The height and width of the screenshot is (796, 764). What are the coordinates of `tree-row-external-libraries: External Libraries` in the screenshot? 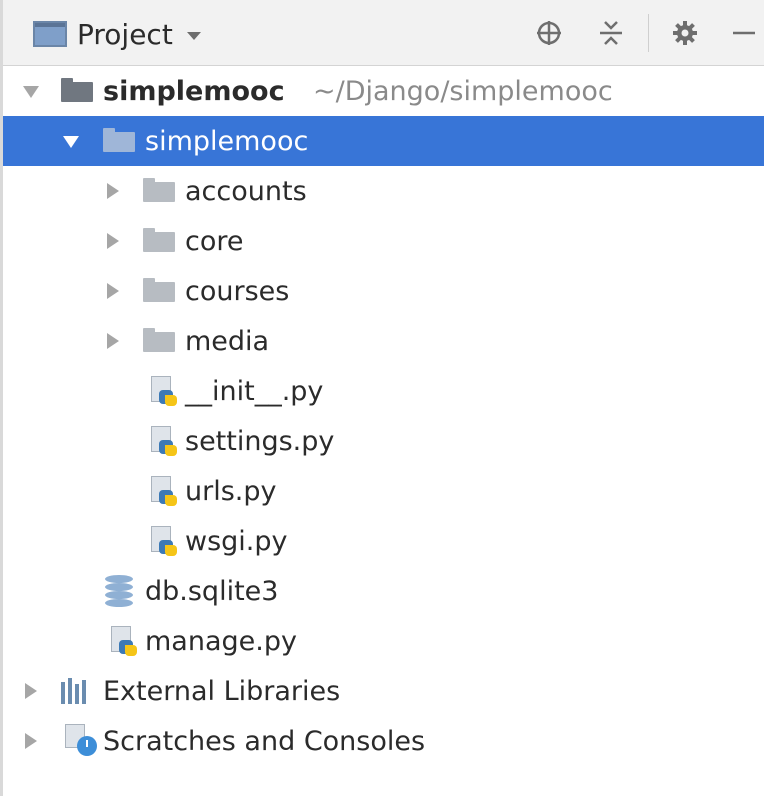 It's located at (383, 691).